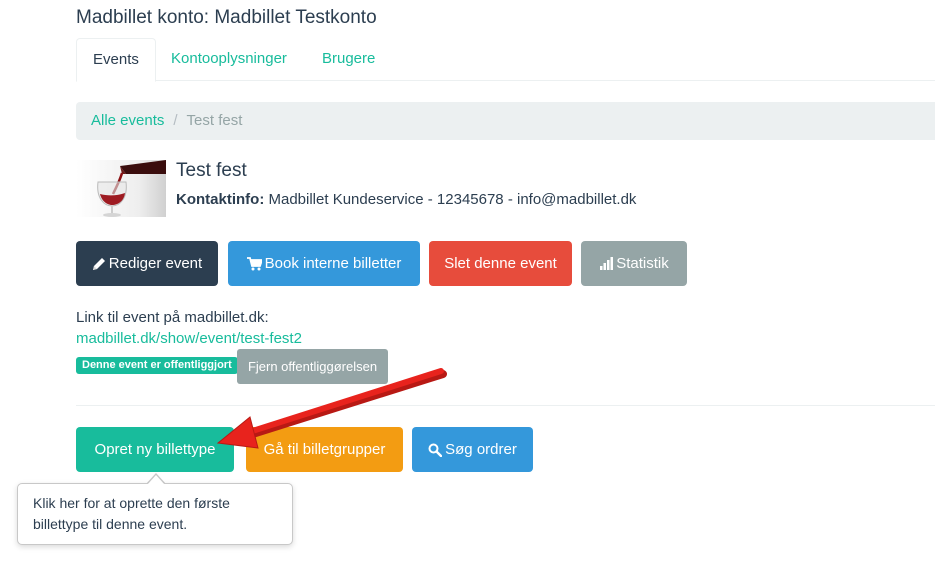 Image resolution: width=935 pixels, height=588 pixels. What do you see at coordinates (481, 449) in the screenshot?
I see `search-orders-label: Søg ordrer` at bounding box center [481, 449].